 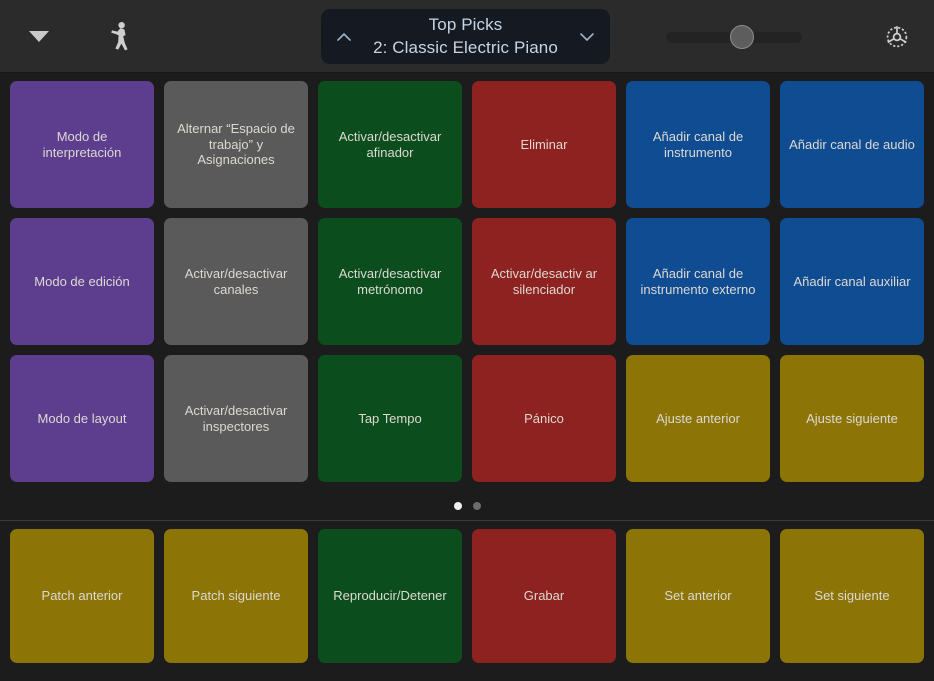 I want to click on toolbar-right-group, so click(x=800, y=36).